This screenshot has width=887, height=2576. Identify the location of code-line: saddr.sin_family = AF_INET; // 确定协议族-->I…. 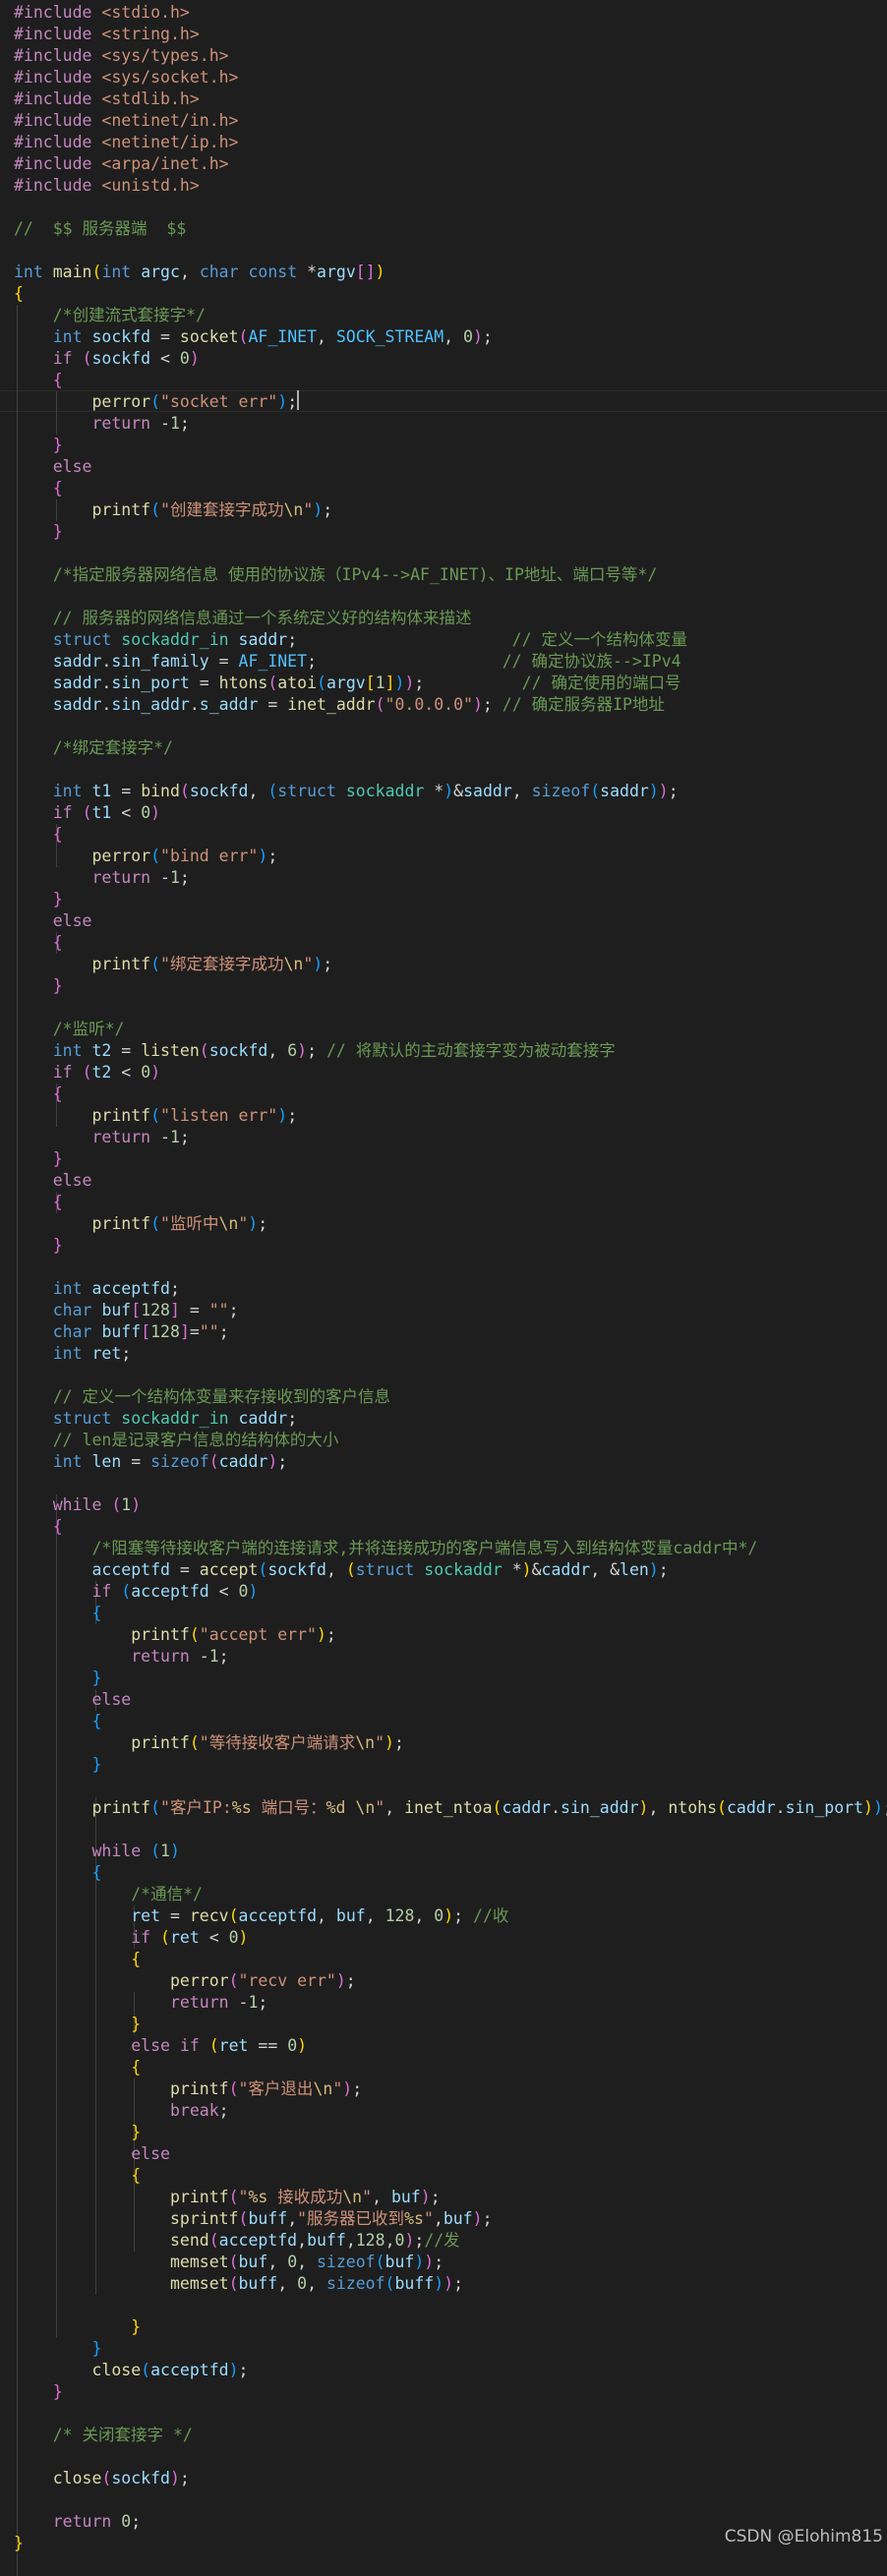
(348, 662).